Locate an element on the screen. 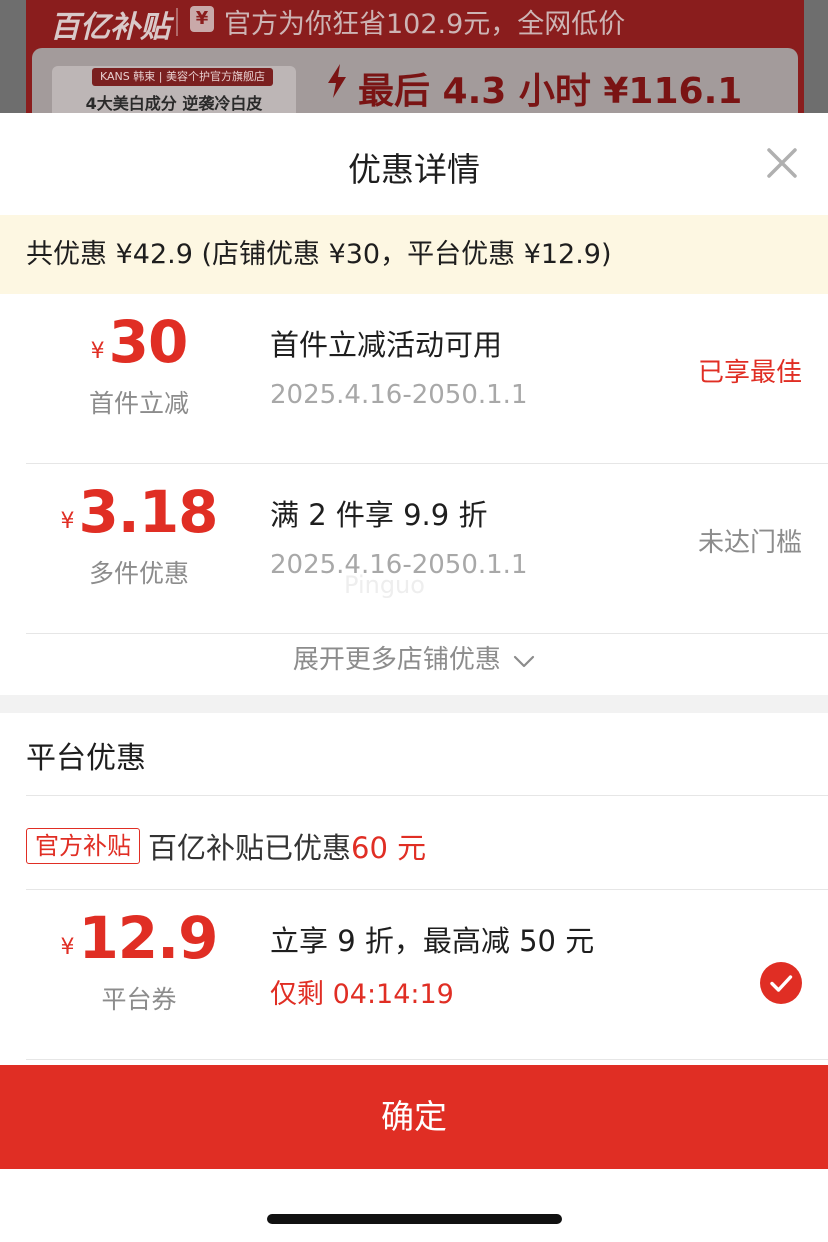 The height and width of the screenshot is (1242, 828). banner-text: 官方为你狂省102.9元，全网低价 is located at coordinates (425, 24).